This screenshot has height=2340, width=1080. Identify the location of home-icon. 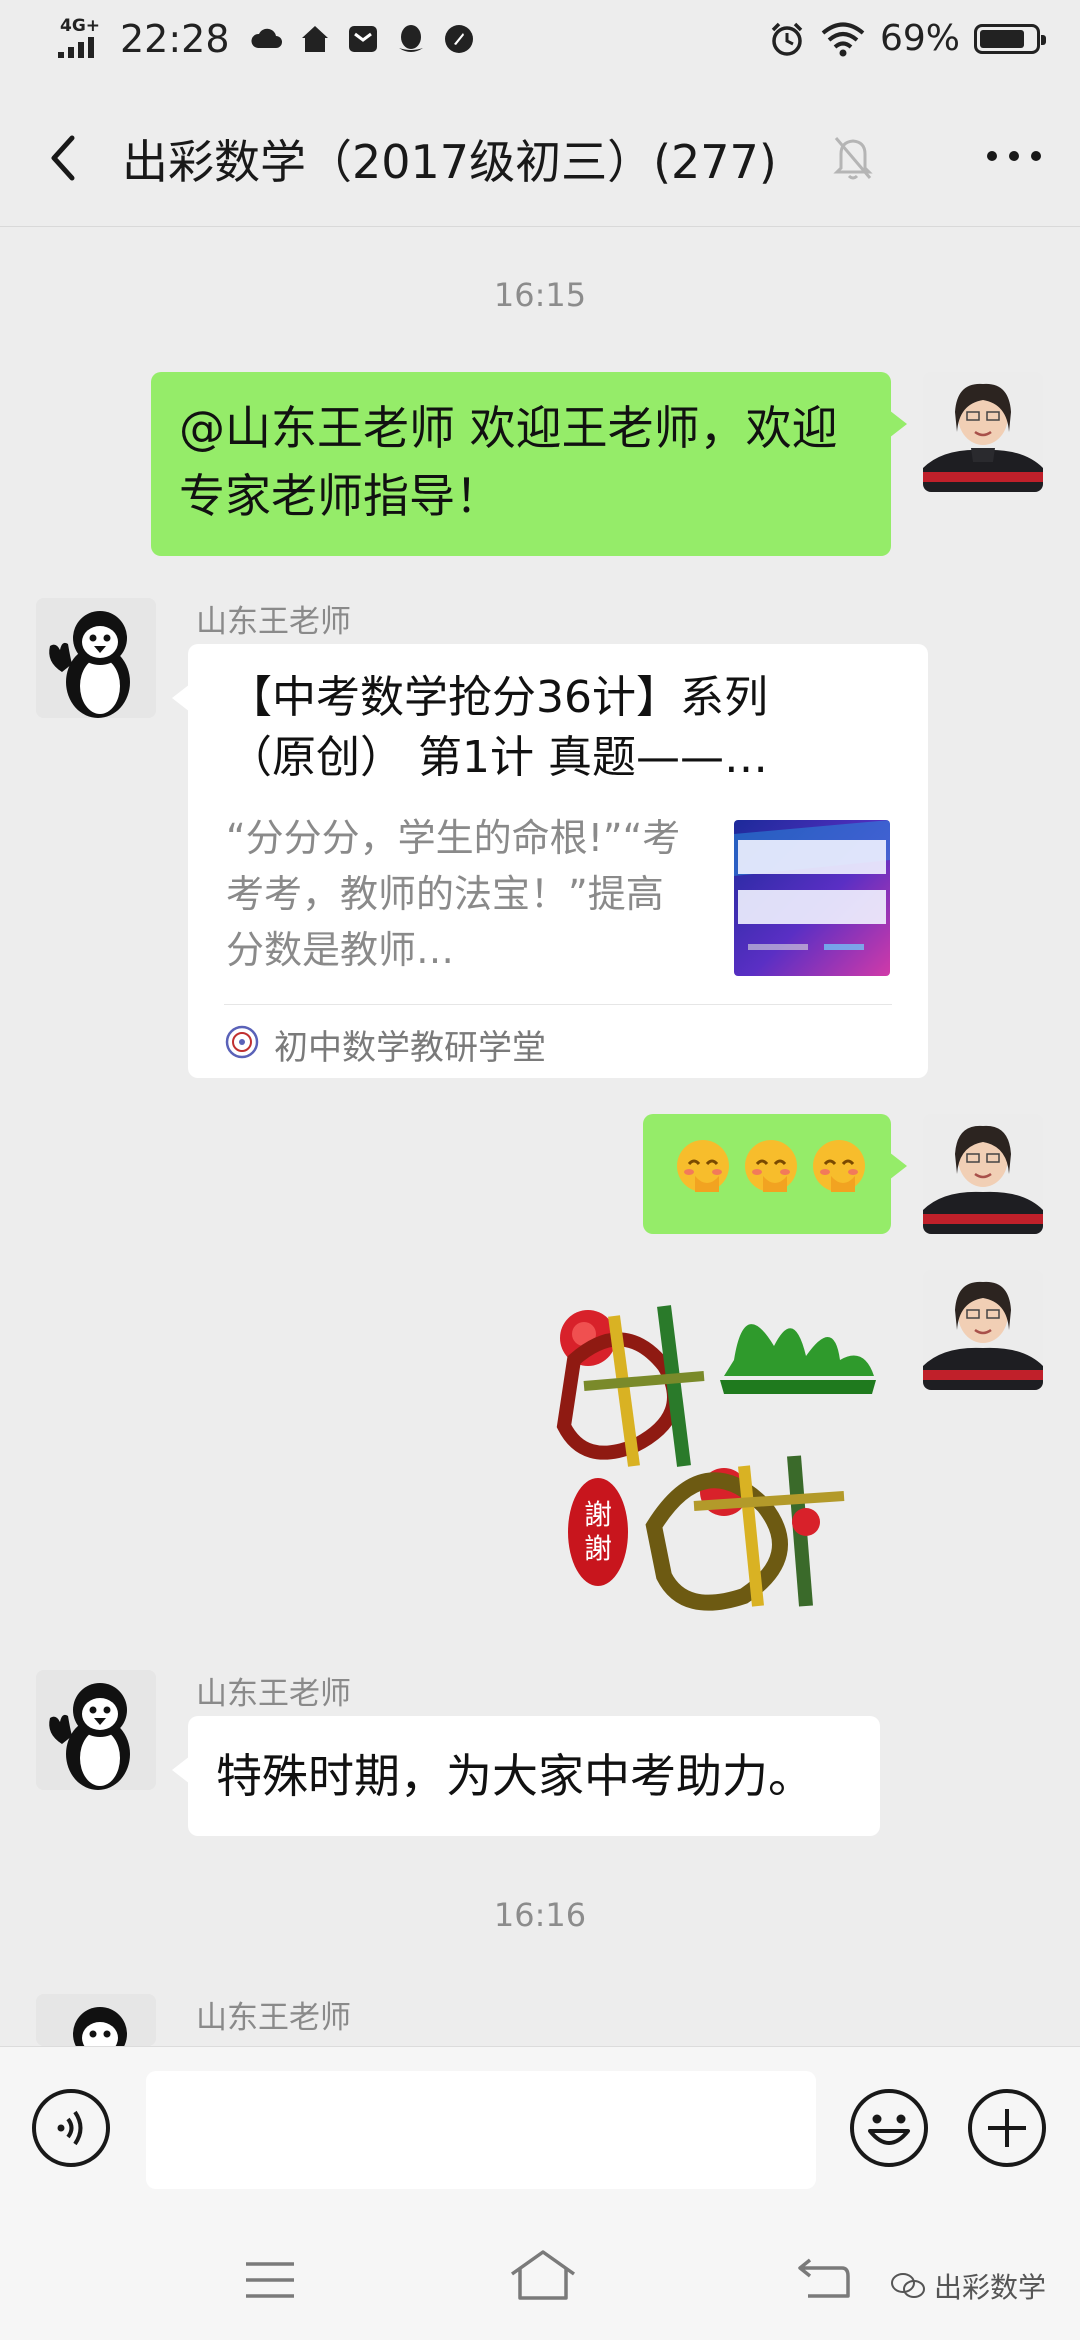
(314, 39).